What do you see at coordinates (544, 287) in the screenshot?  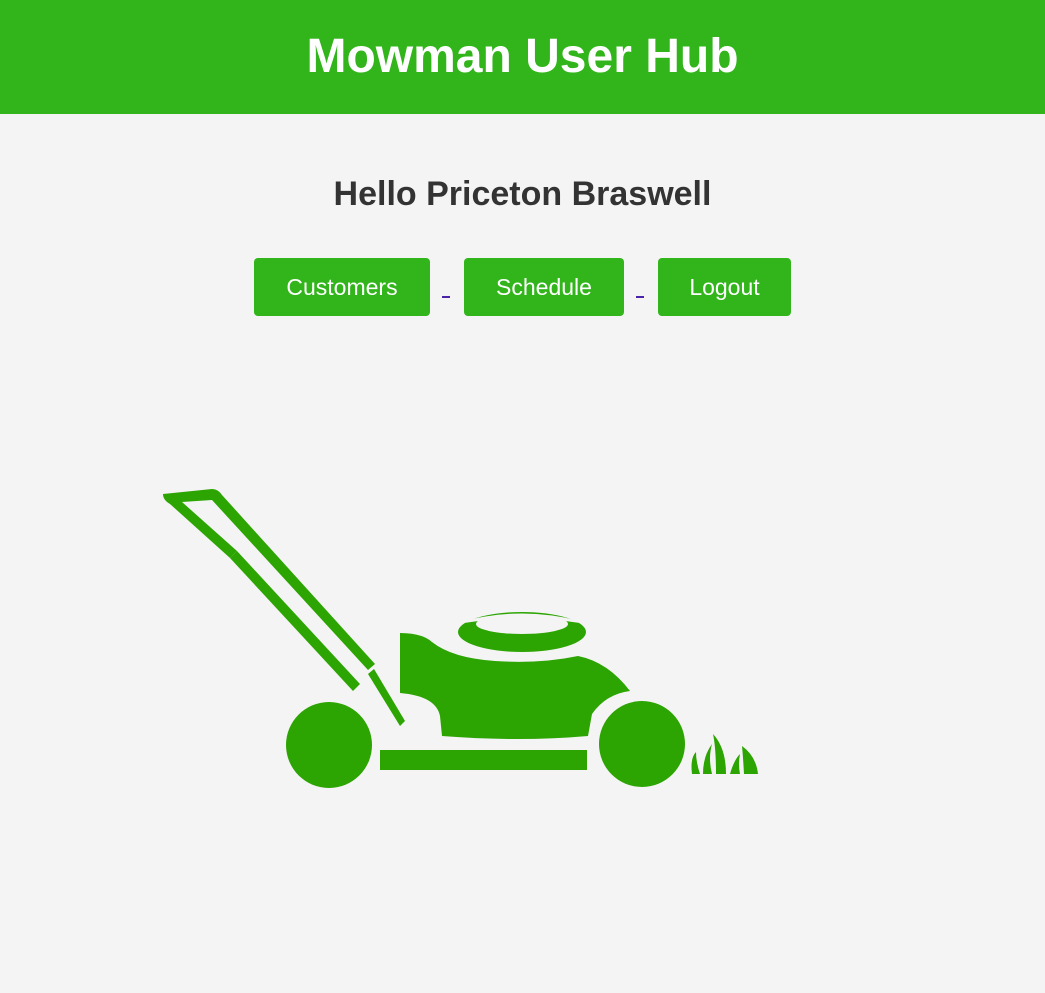 I see `schedule-button: Schedule` at bounding box center [544, 287].